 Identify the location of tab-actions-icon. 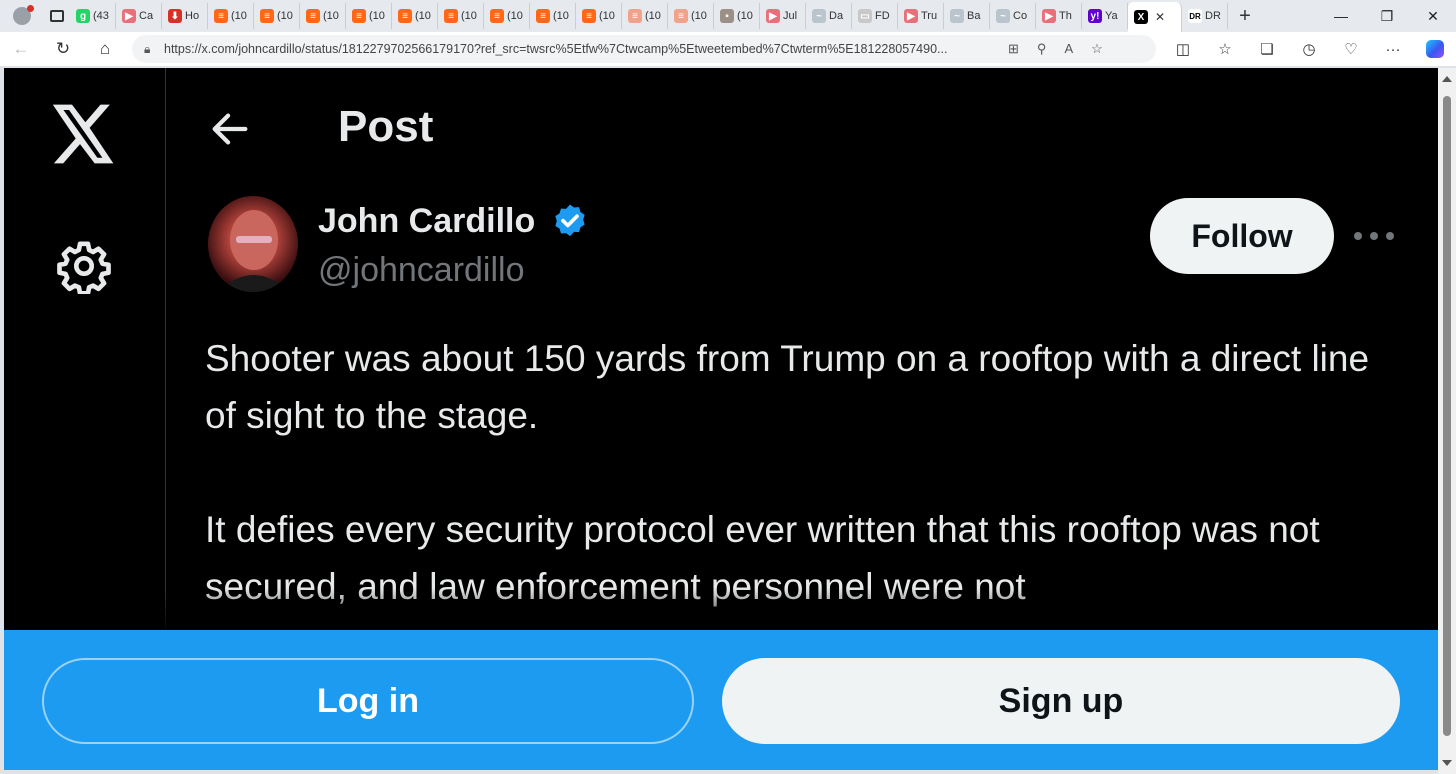
(57, 16).